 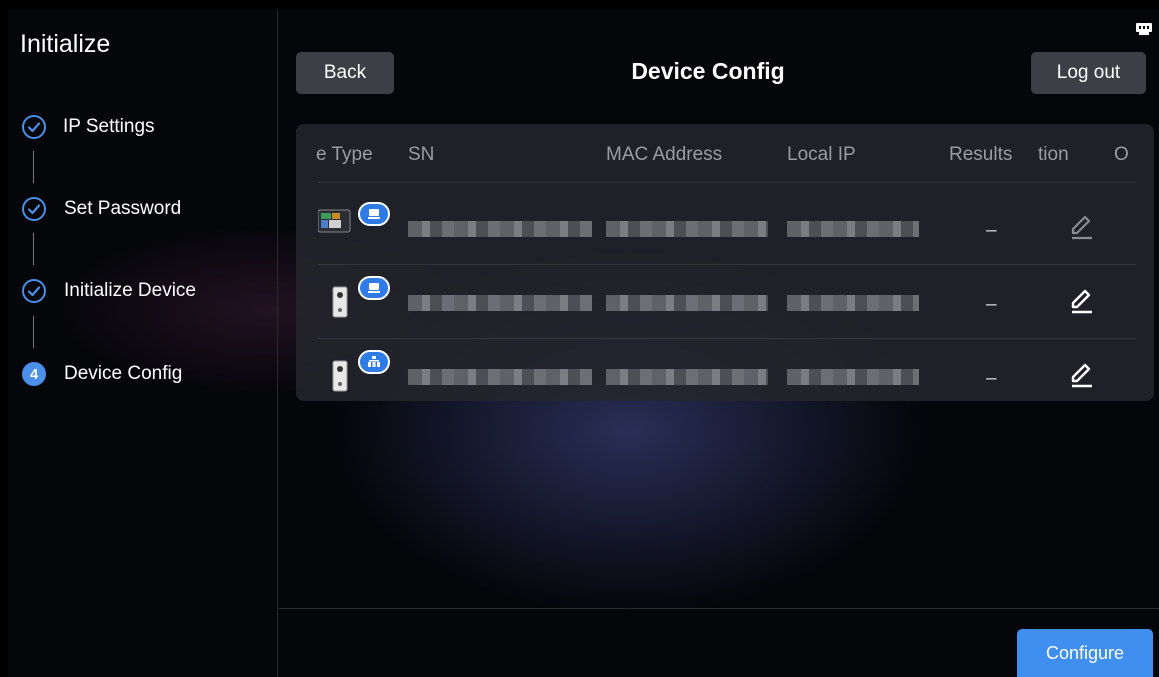 I want to click on step-label: Initialize Device, so click(x=130, y=290).